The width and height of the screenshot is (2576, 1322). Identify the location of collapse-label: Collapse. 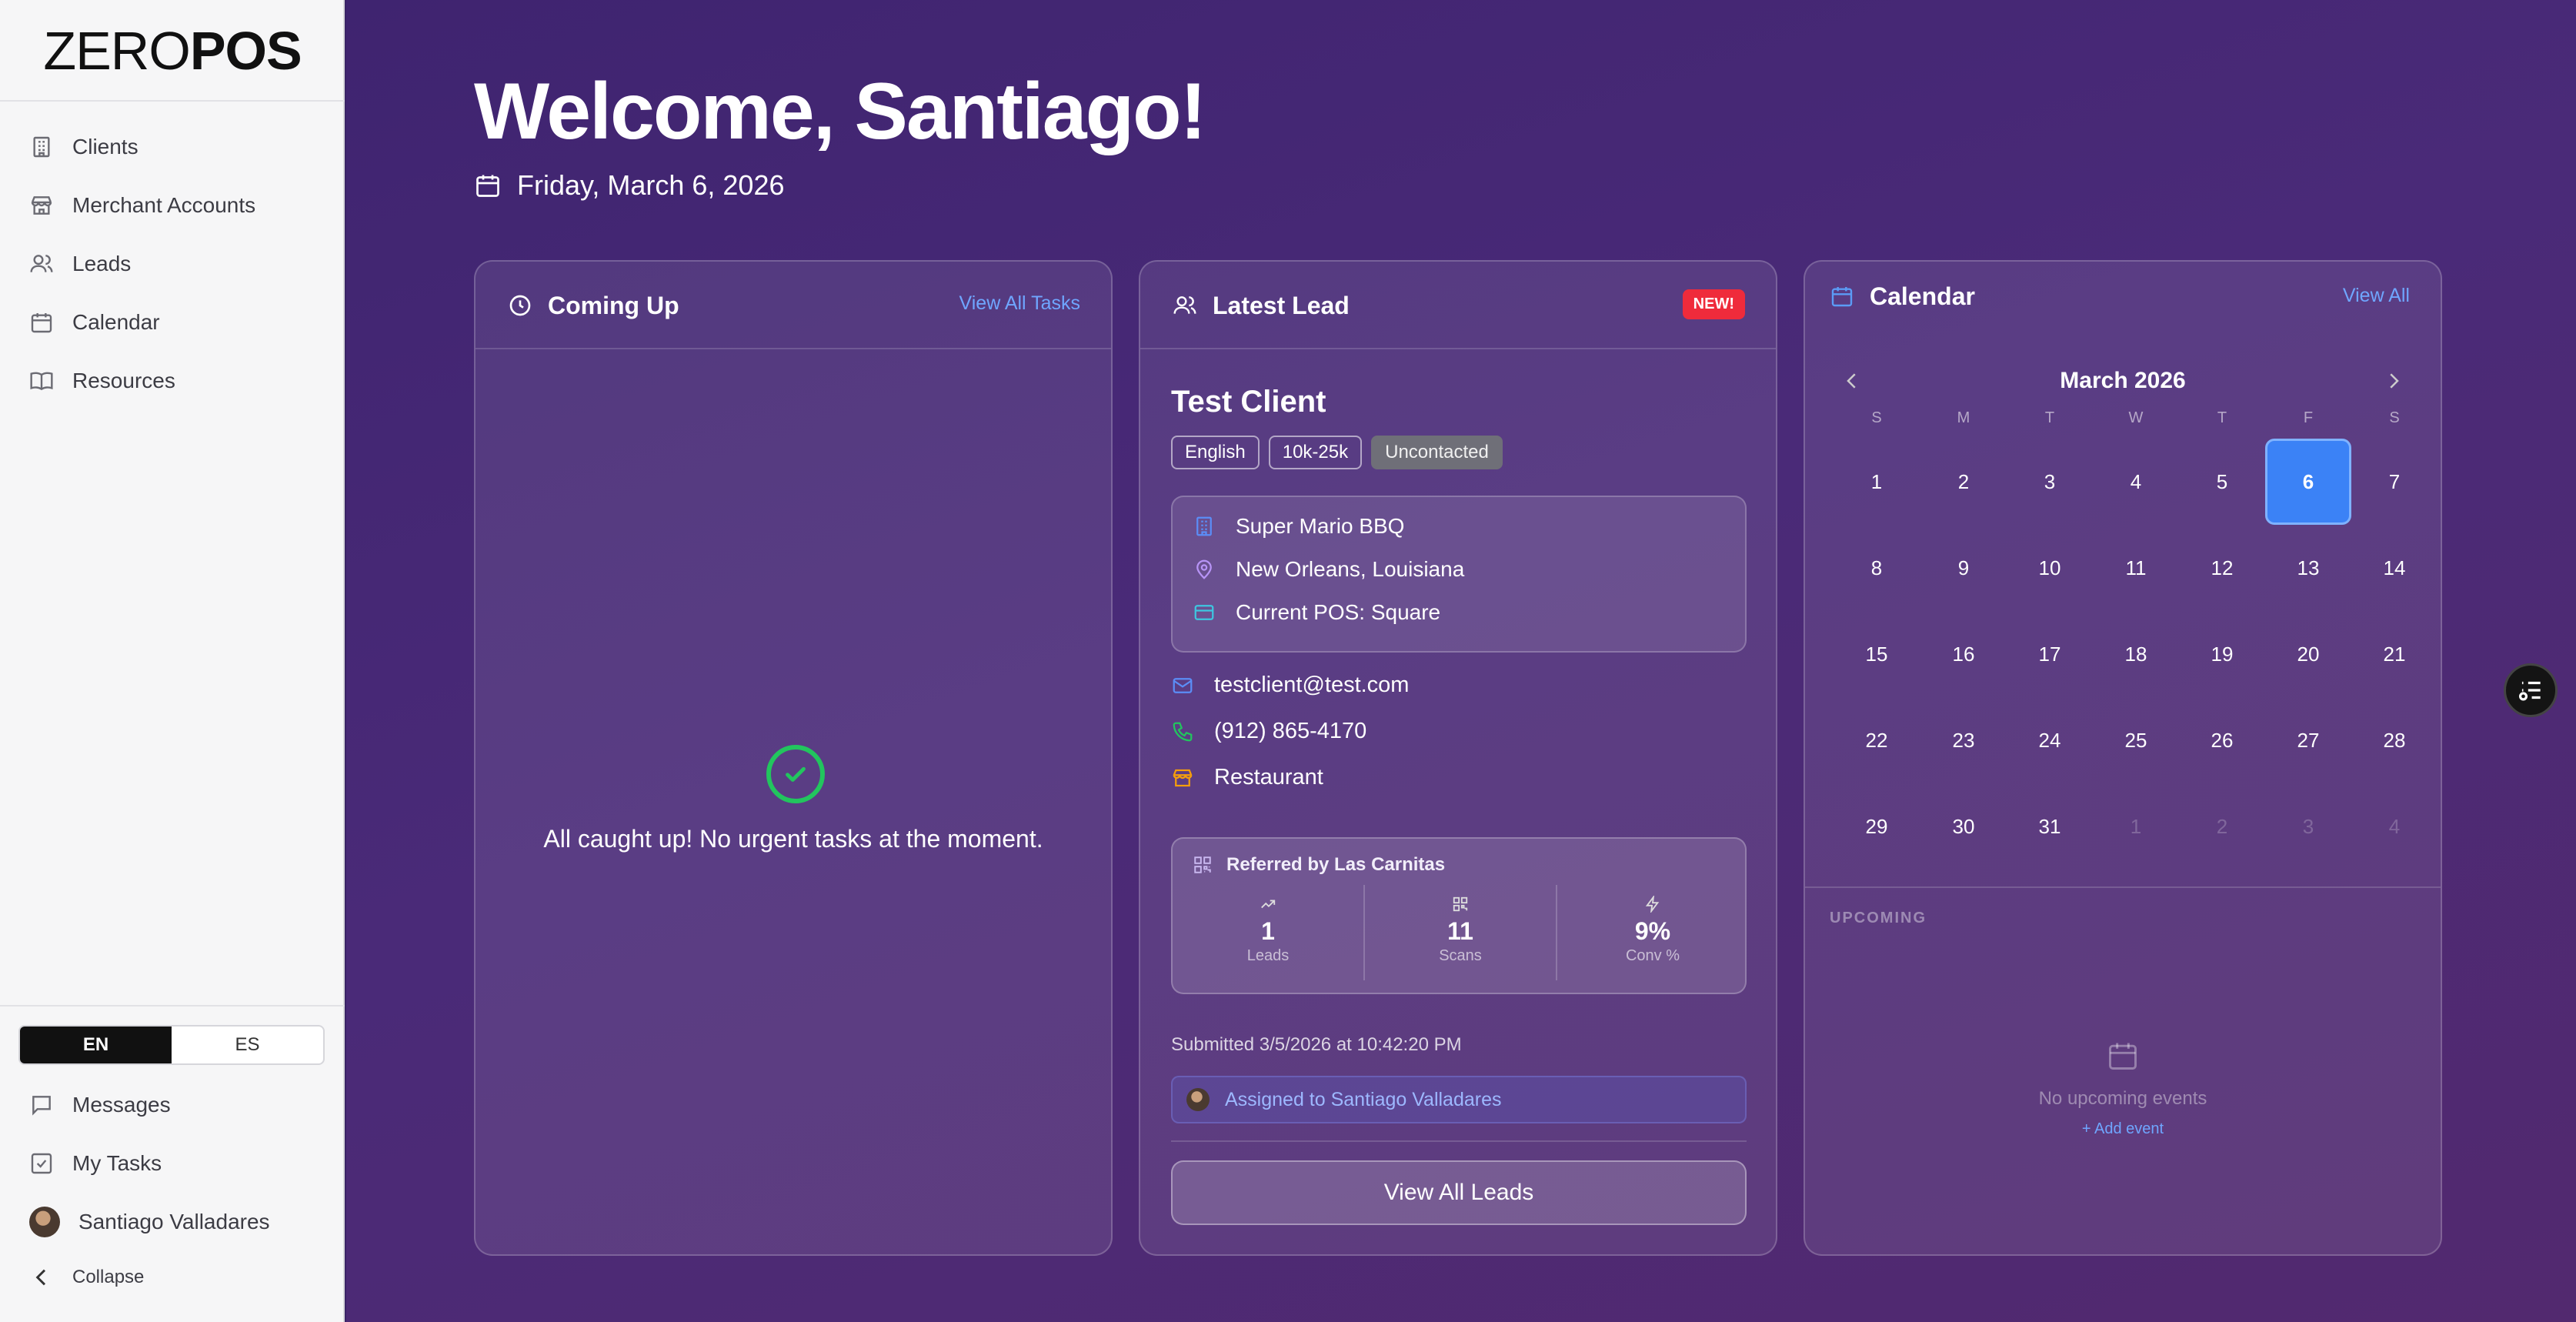
(108, 1277).